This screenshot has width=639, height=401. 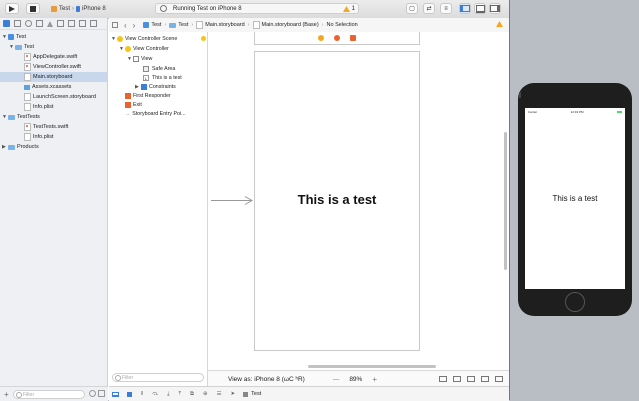 What do you see at coordinates (192, 394) in the screenshot?
I see `view-hierarchy-icon: ⧉` at bounding box center [192, 394].